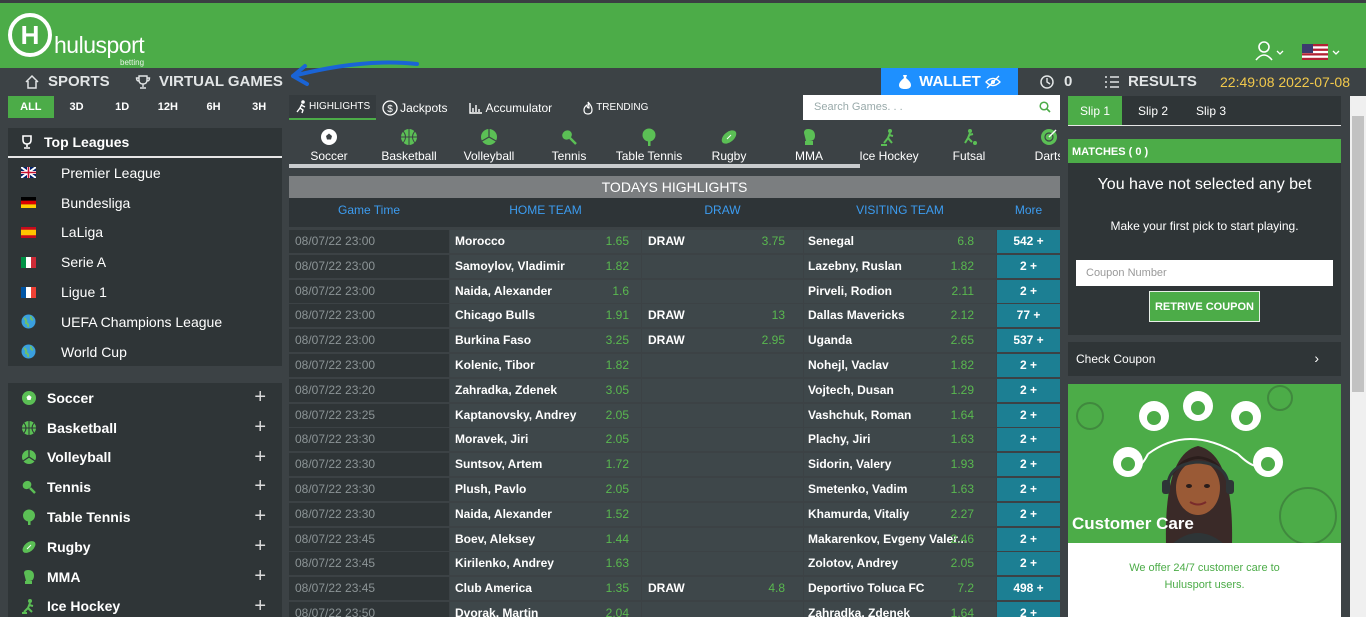 Image resolution: width=1366 pixels, height=617 pixels. What do you see at coordinates (931, 107) in the screenshot?
I see `search-games-input: Search Games. . .` at bounding box center [931, 107].